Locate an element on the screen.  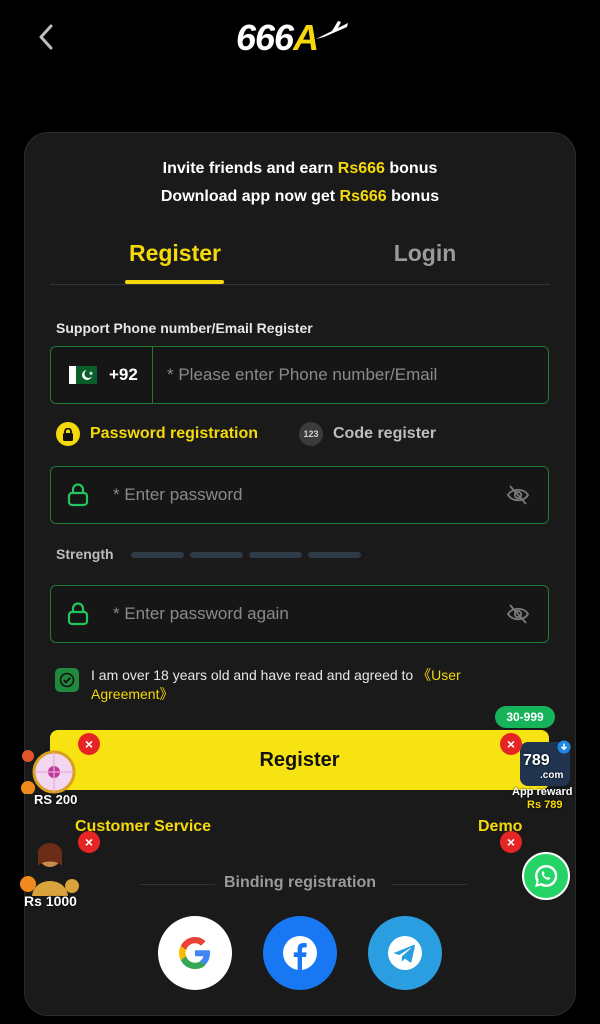
facebook-icon is located at coordinates (300, 953).